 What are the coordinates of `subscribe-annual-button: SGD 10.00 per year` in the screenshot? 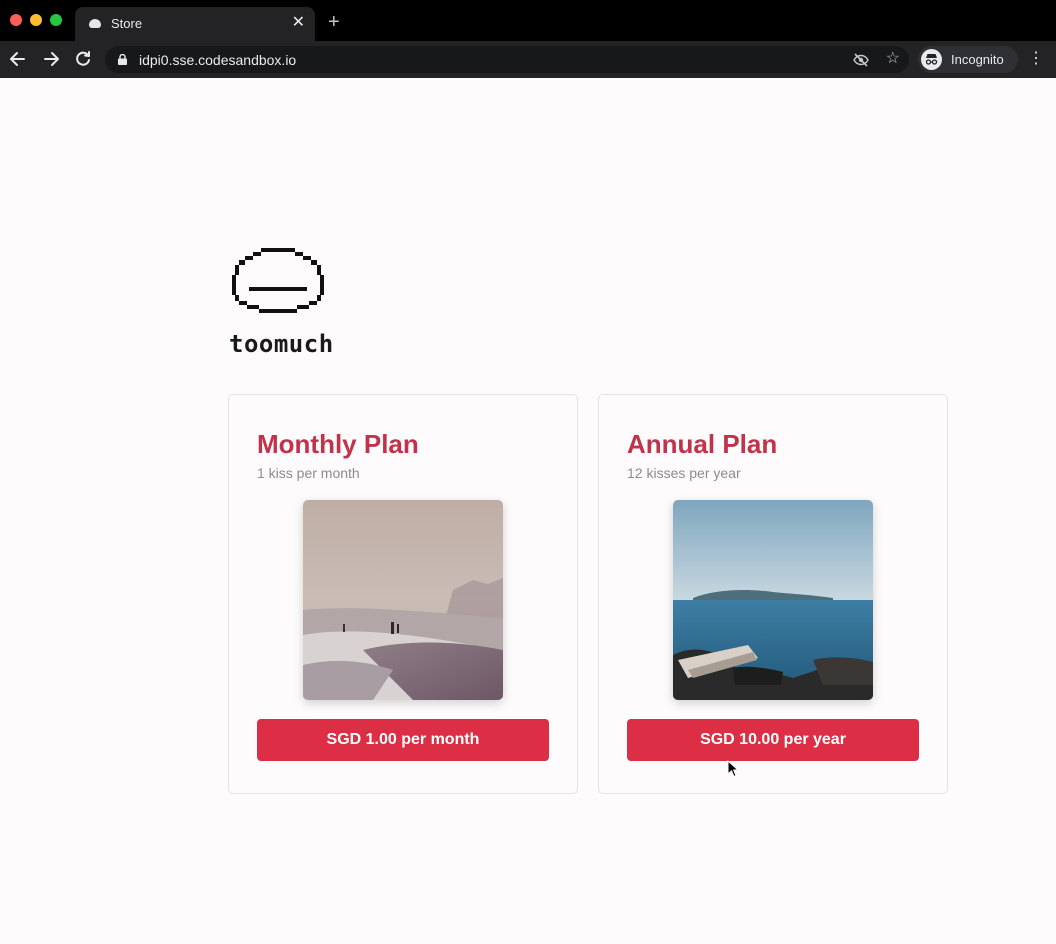 It's located at (773, 740).